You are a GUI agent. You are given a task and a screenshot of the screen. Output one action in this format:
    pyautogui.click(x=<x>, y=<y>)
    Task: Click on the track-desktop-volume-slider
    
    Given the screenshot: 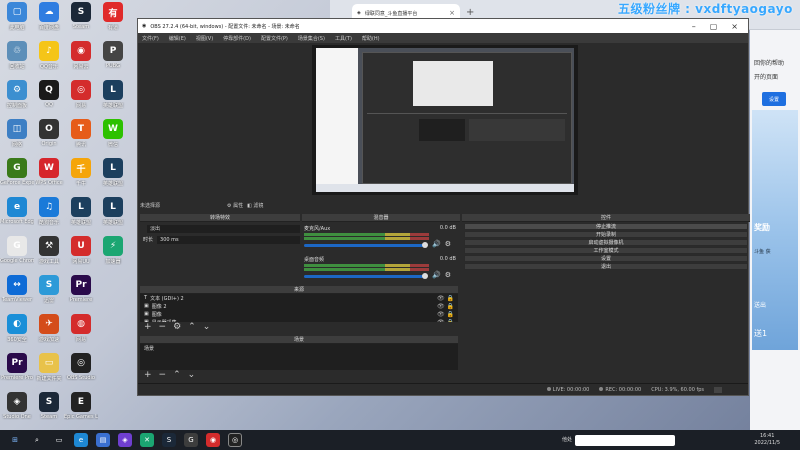 What is the action you would take?
    pyautogui.click(x=365, y=276)
    